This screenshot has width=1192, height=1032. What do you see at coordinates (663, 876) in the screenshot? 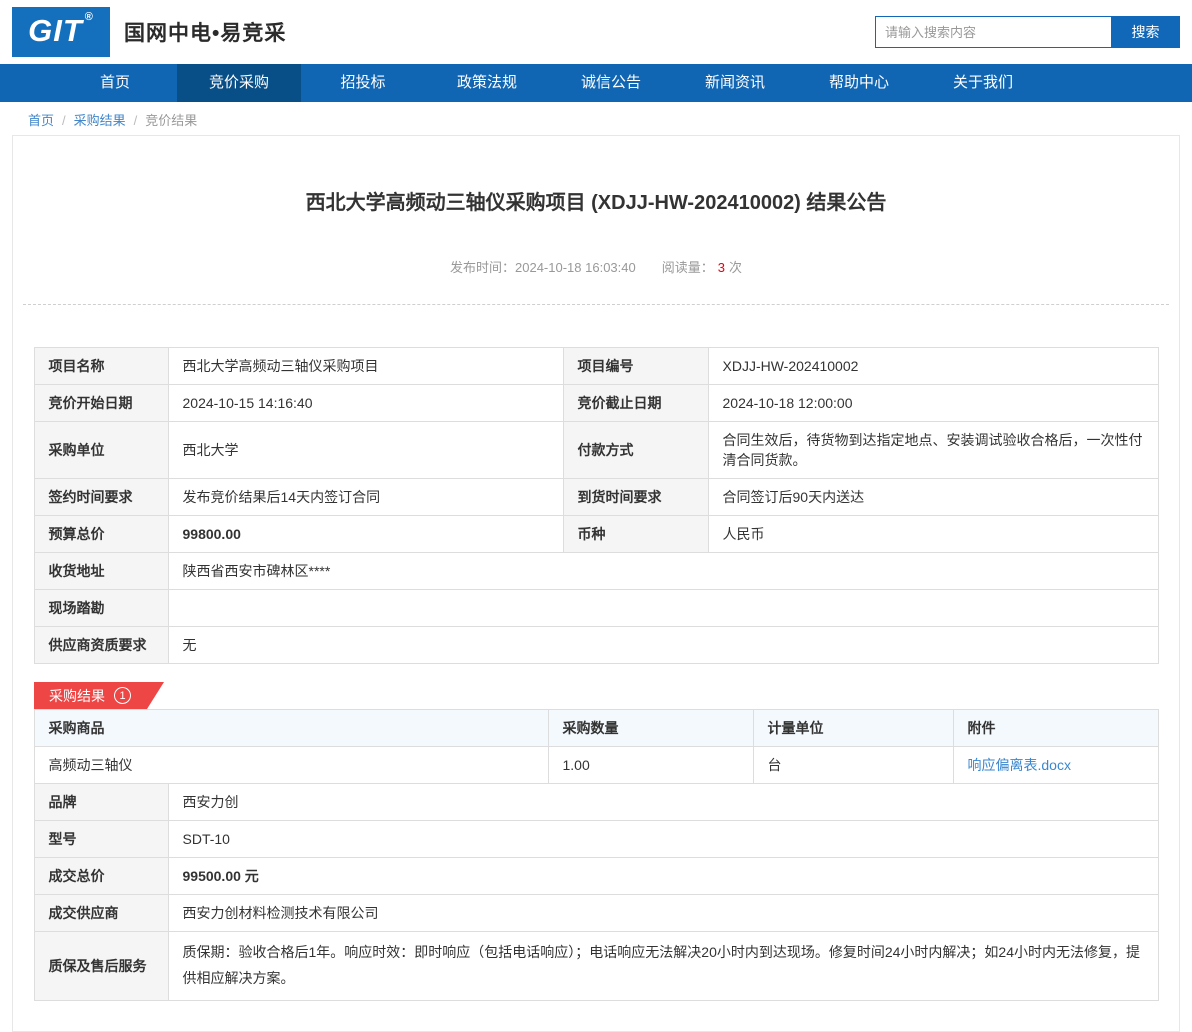
I see `deal-total-price: 99500.00 元` at bounding box center [663, 876].